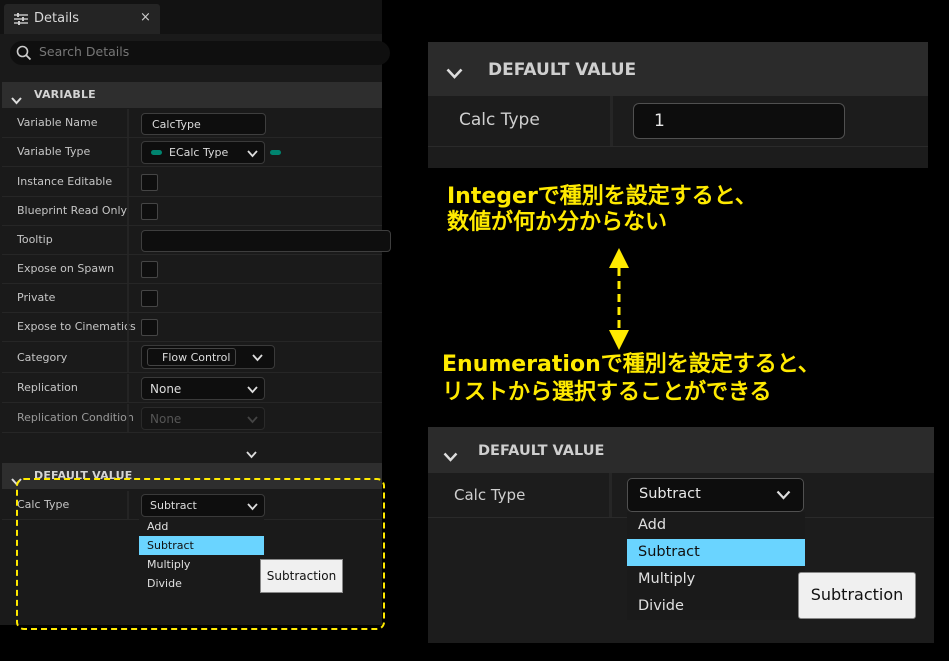 The width and height of the screenshot is (949, 661). Describe the element at coordinates (200, 554) in the screenshot. I see `highlight-box` at that location.